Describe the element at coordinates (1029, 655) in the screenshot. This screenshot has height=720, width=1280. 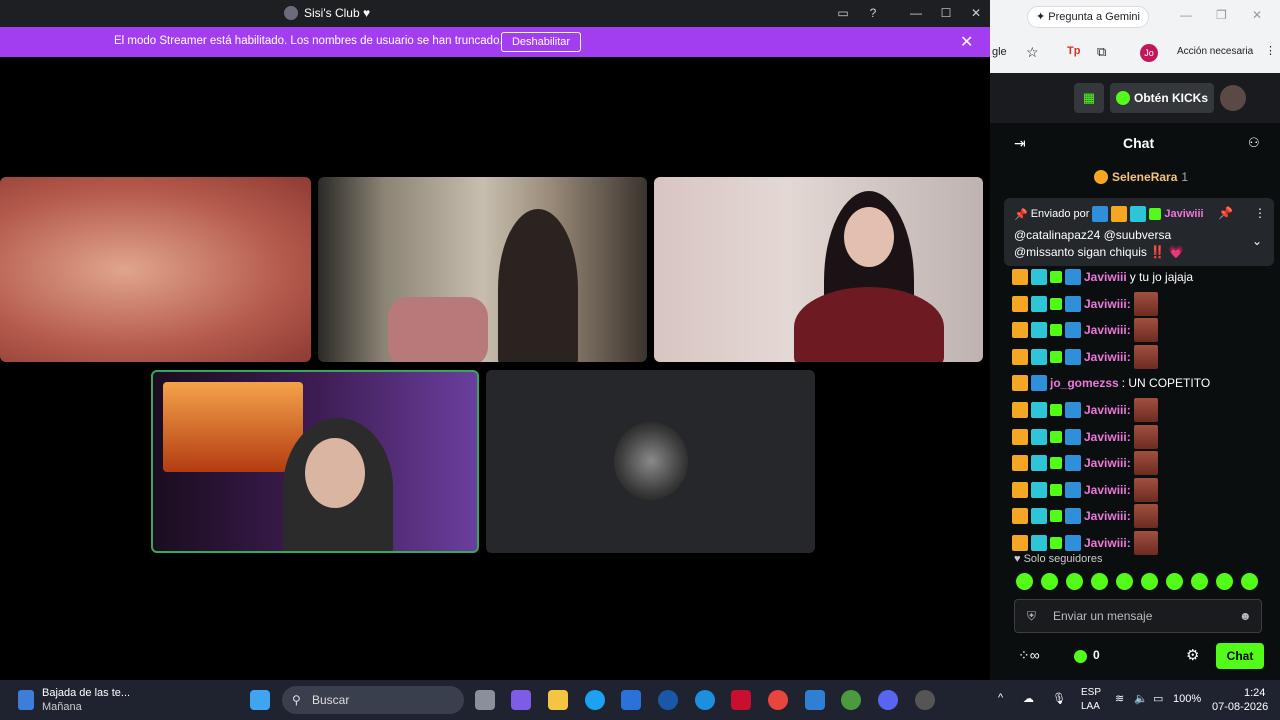
I see `infinity-icon: ⁘∞` at that location.